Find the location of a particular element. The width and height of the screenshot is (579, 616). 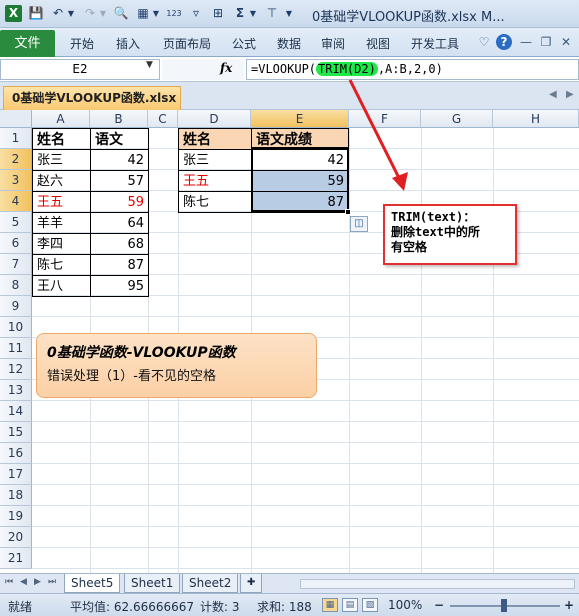

cell-a8: 王八 is located at coordinates (61, 286).